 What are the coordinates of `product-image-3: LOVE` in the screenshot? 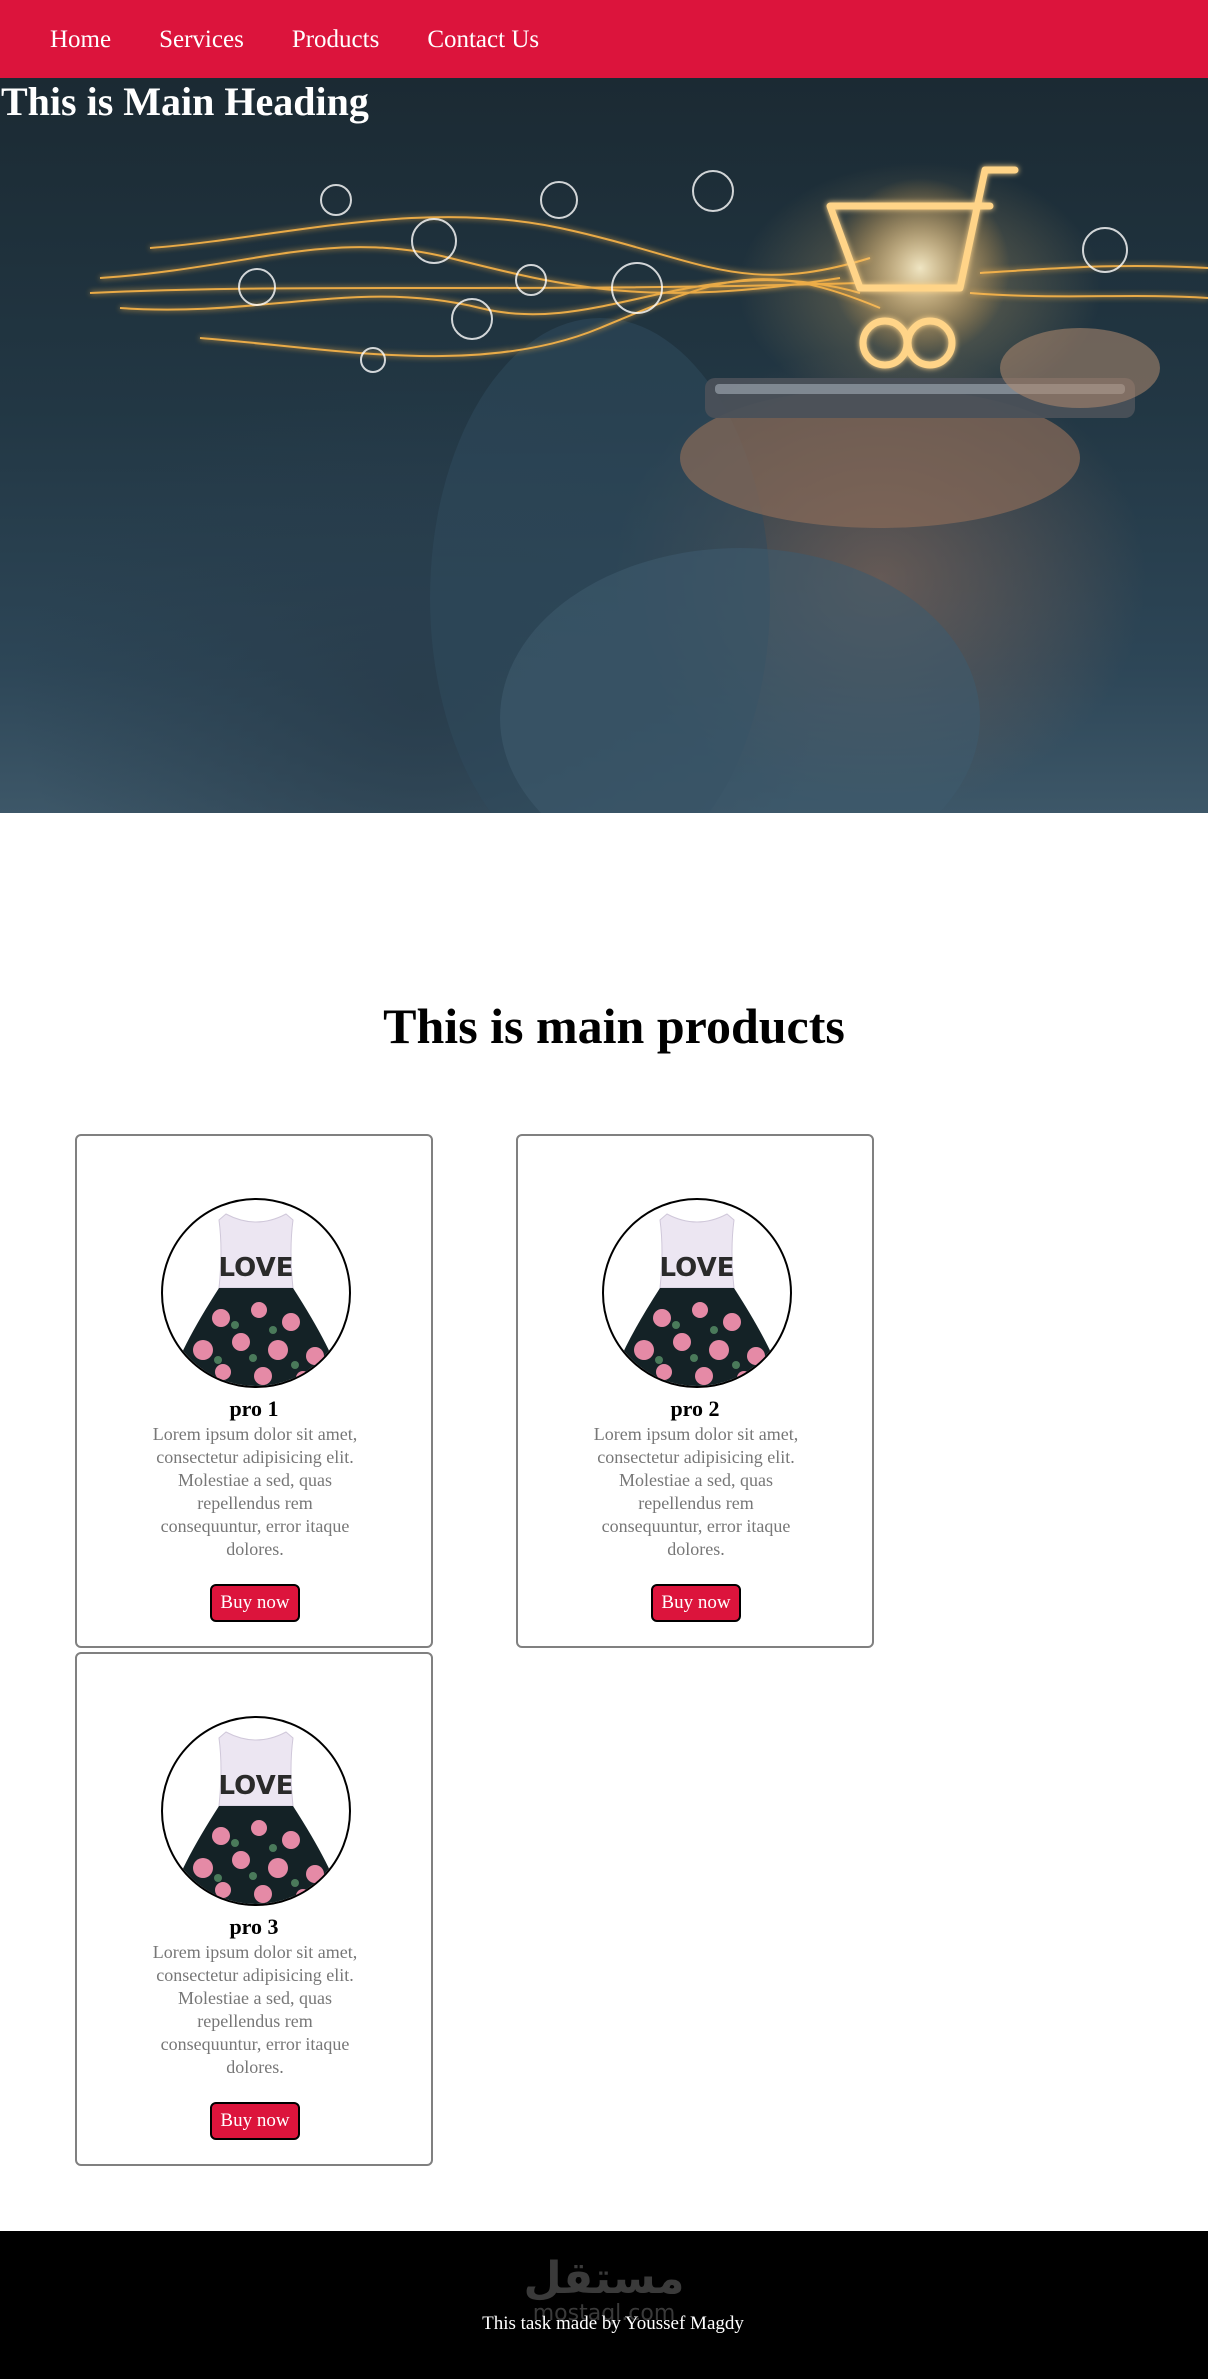 It's located at (256, 1811).